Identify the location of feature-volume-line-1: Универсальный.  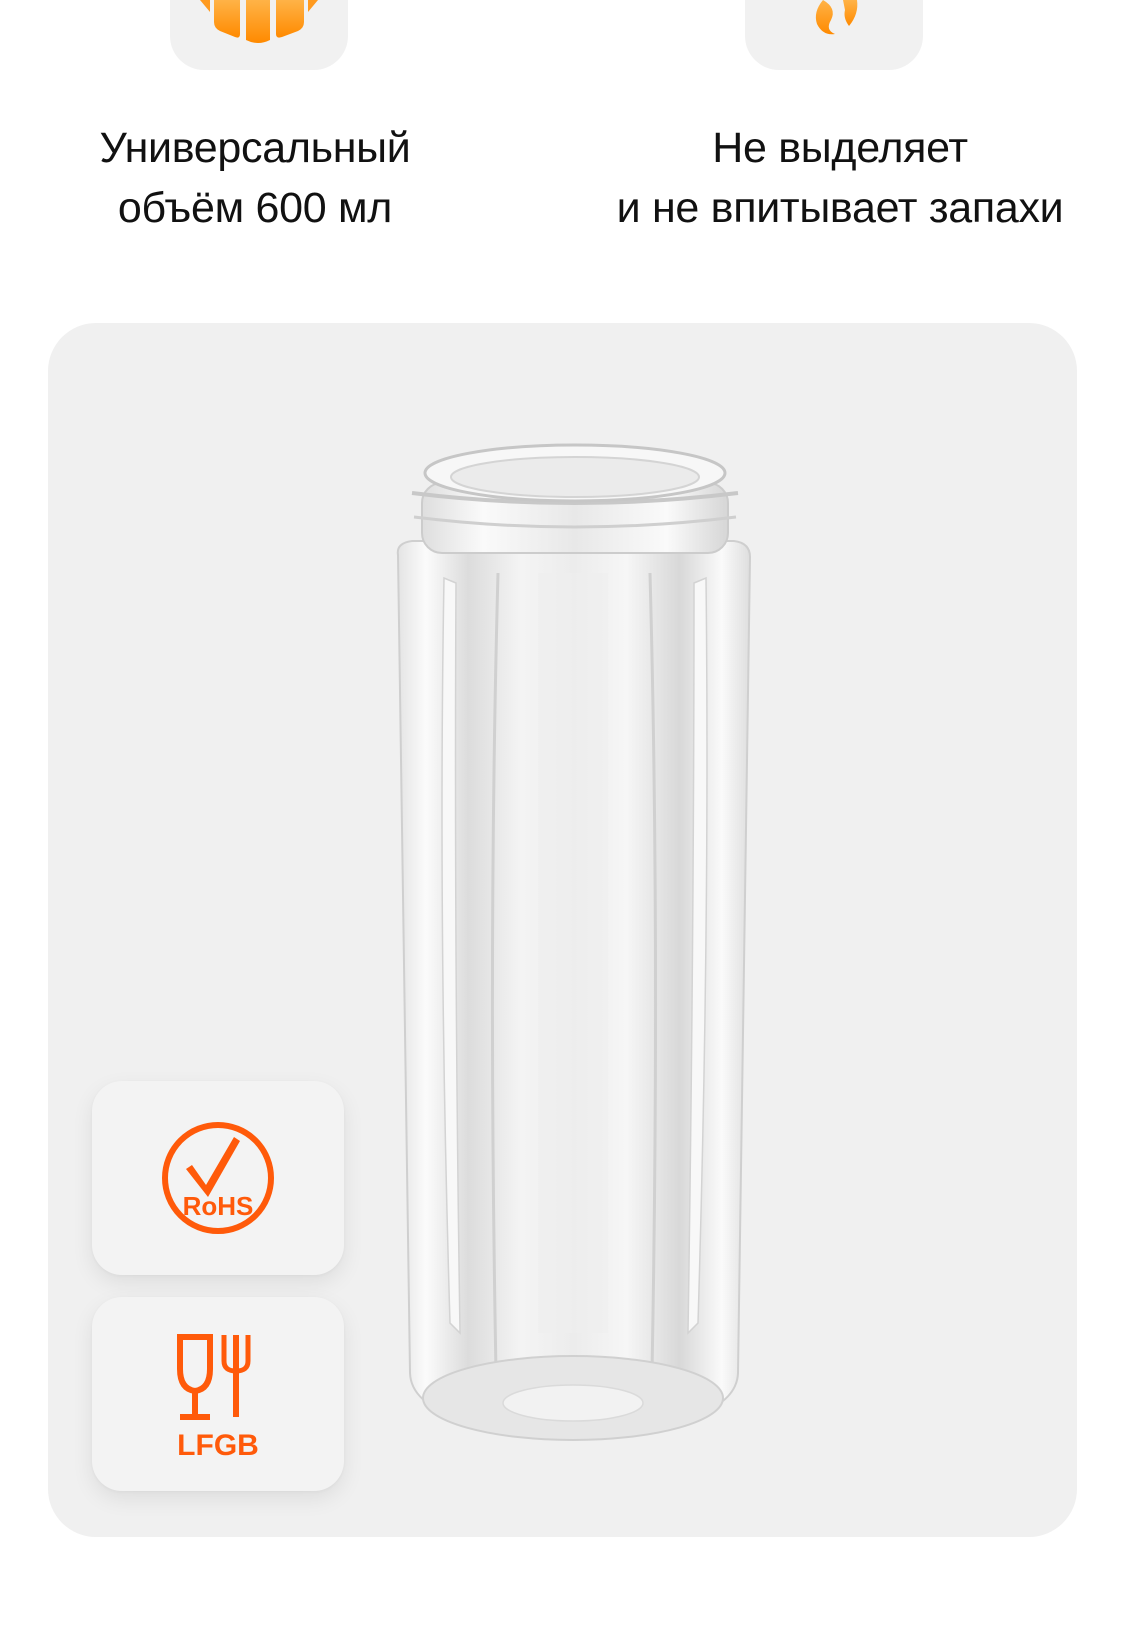
(255, 148).